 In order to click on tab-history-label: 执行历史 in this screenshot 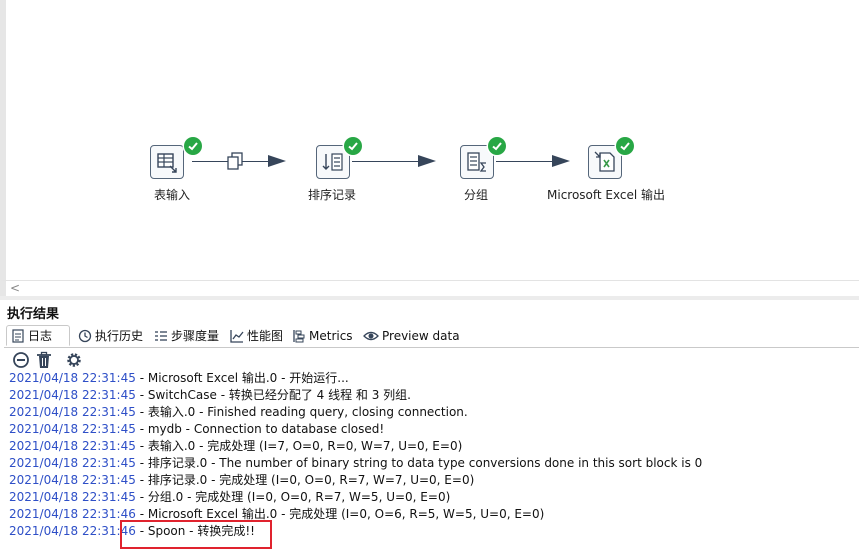, I will do `click(119, 336)`.